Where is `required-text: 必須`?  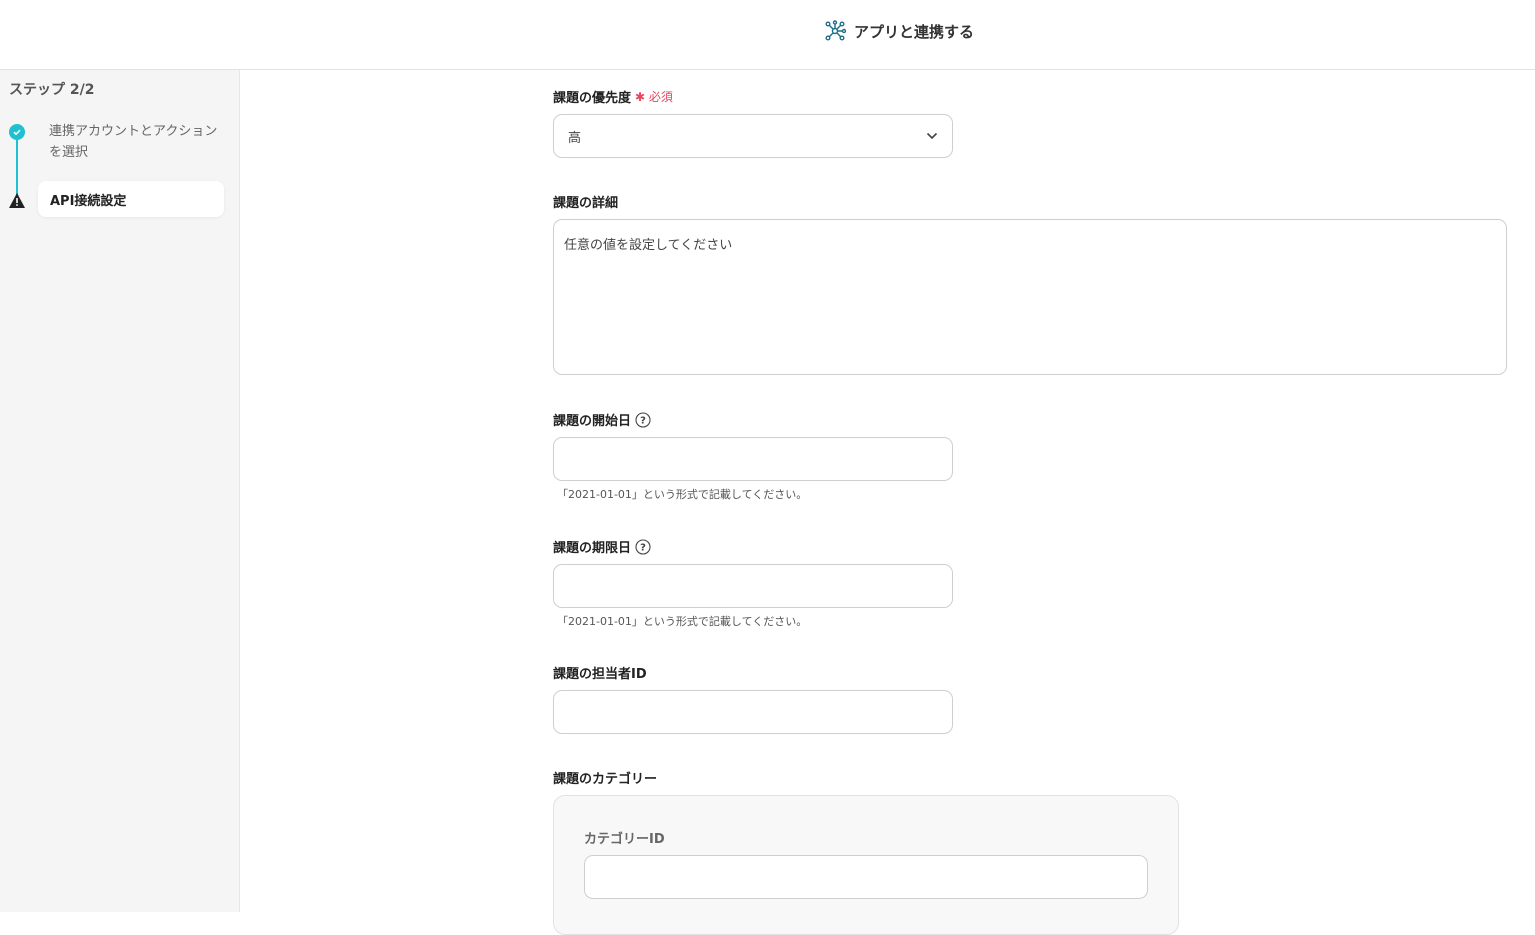
required-text: 必須 is located at coordinates (660, 97).